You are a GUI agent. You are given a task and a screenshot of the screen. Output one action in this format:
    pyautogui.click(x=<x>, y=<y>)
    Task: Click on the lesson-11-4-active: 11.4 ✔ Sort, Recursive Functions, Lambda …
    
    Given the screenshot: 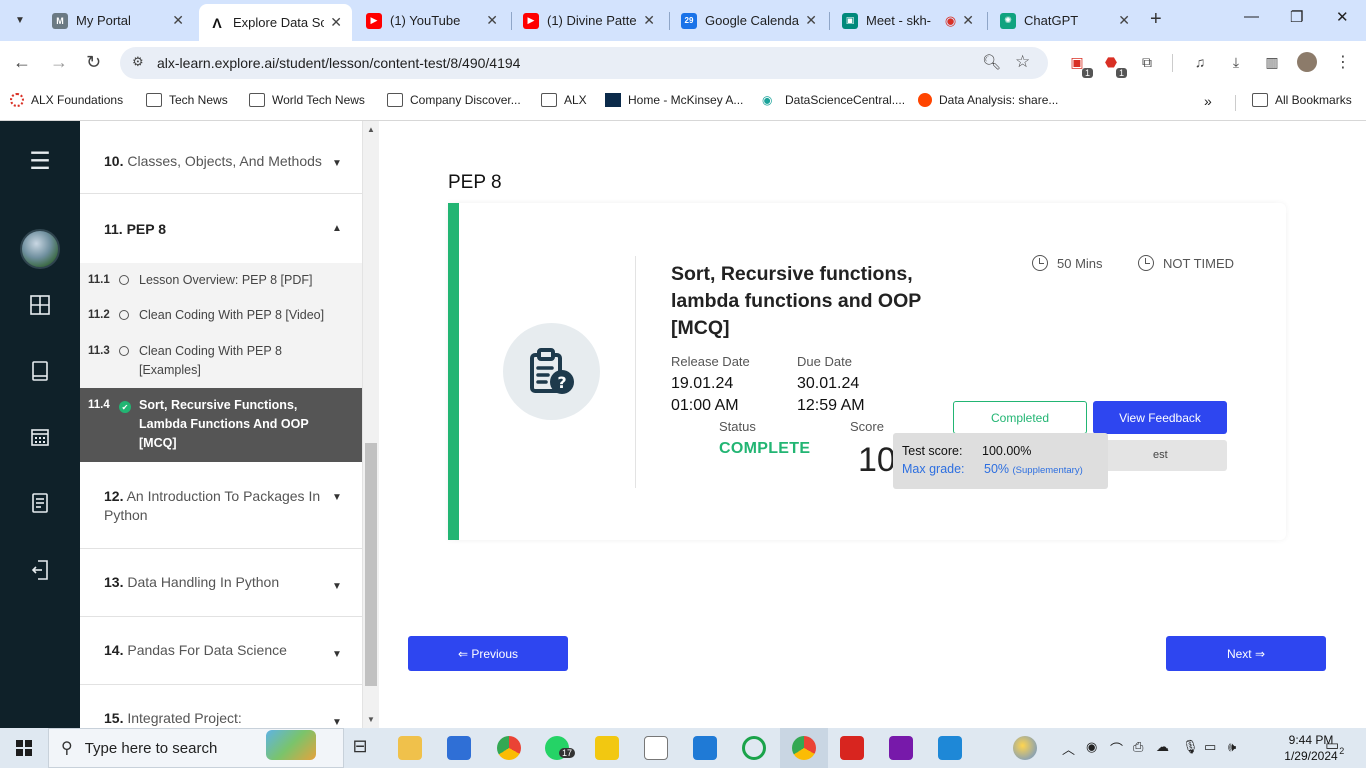 What is the action you would take?
    pyautogui.click(x=221, y=425)
    